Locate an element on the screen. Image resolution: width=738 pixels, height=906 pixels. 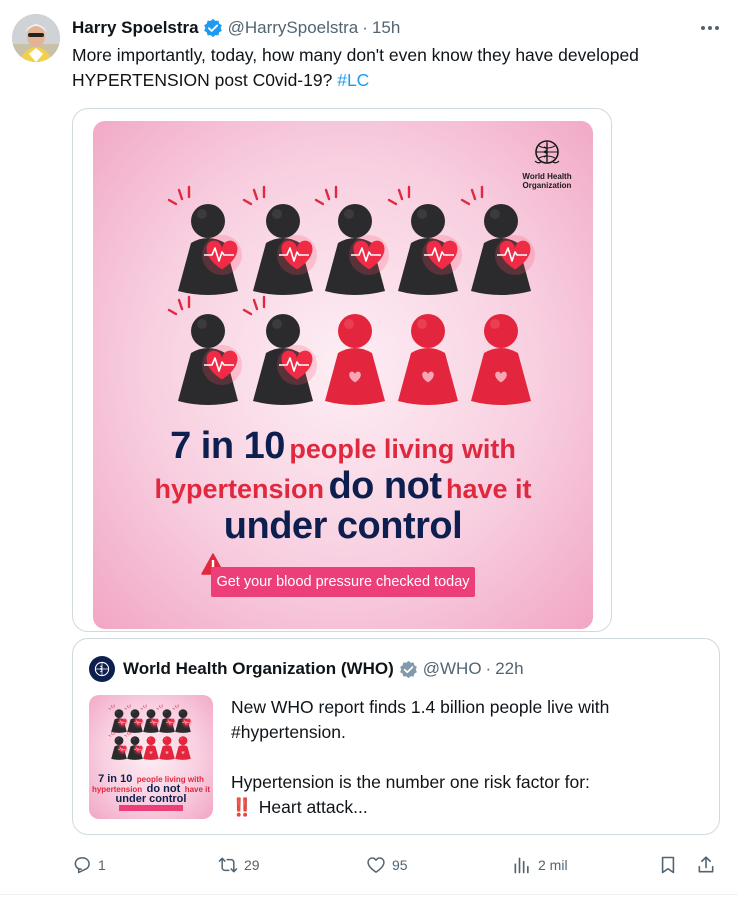
action-bar: 1 29 95 2 mil is located at coordinates (397, 865).